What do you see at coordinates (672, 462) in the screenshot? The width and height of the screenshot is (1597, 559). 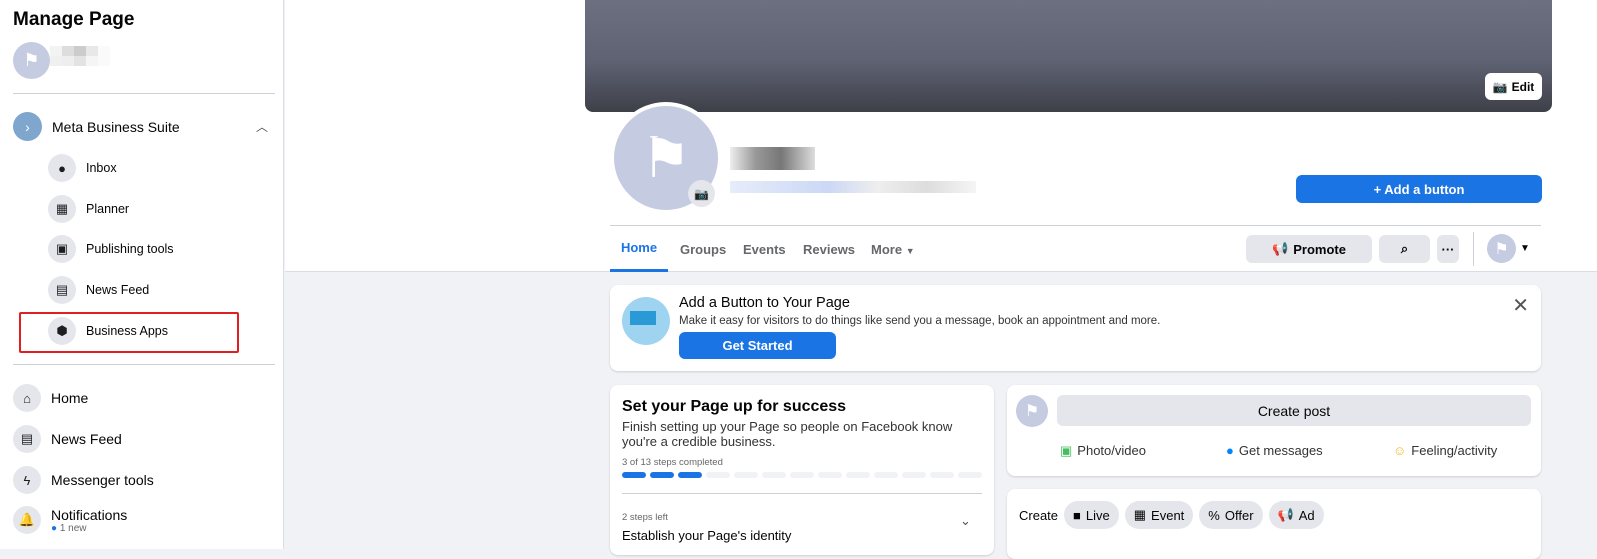 I see `progress-label: 3 of 13 steps completed` at bounding box center [672, 462].